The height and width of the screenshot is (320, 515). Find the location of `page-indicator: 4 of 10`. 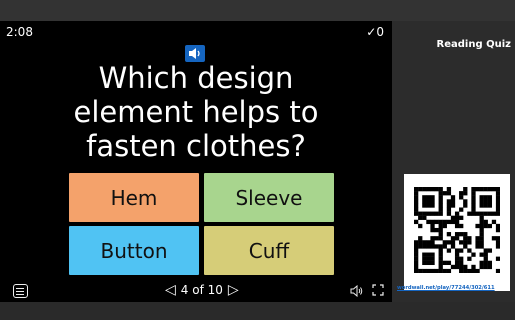

page-indicator: 4 of 10 is located at coordinates (201, 290).